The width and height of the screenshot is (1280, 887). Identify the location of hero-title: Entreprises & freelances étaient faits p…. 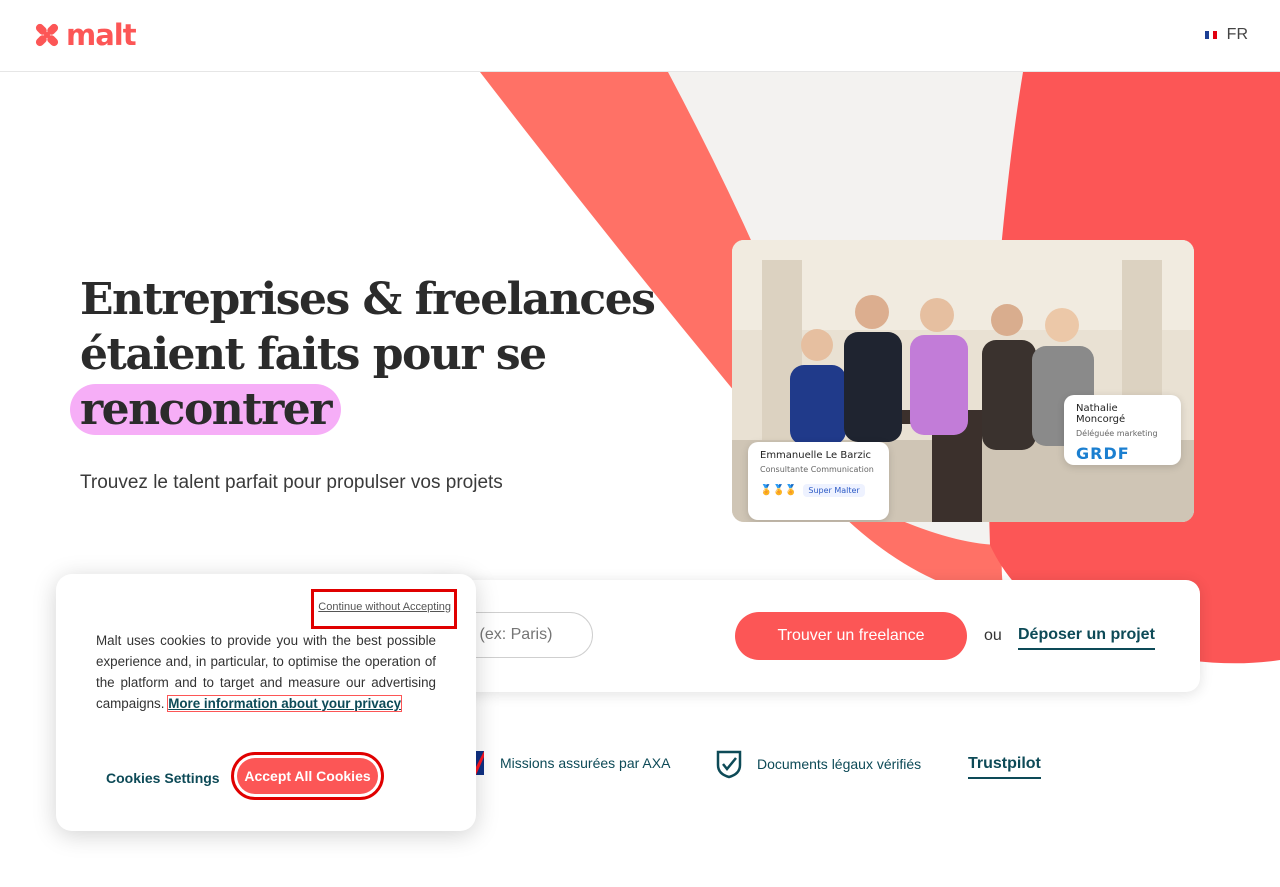
(363, 354).